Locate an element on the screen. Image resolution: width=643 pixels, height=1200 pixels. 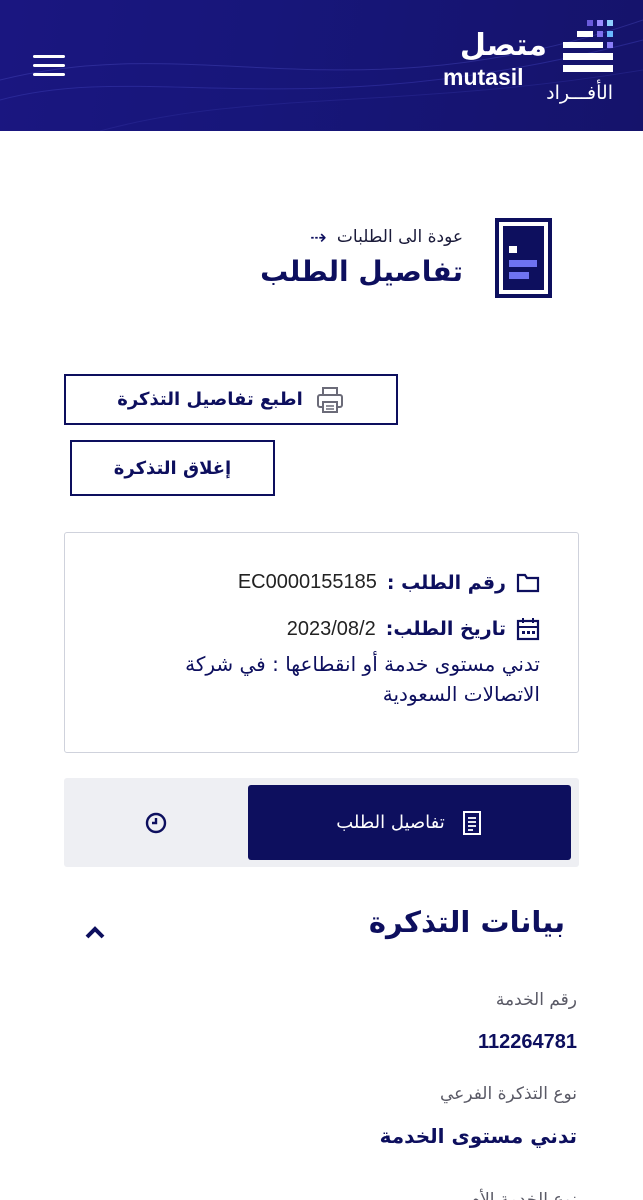
mutasil-logo: متصل mutasil الأفـــراد is located at coordinates (528, 61).